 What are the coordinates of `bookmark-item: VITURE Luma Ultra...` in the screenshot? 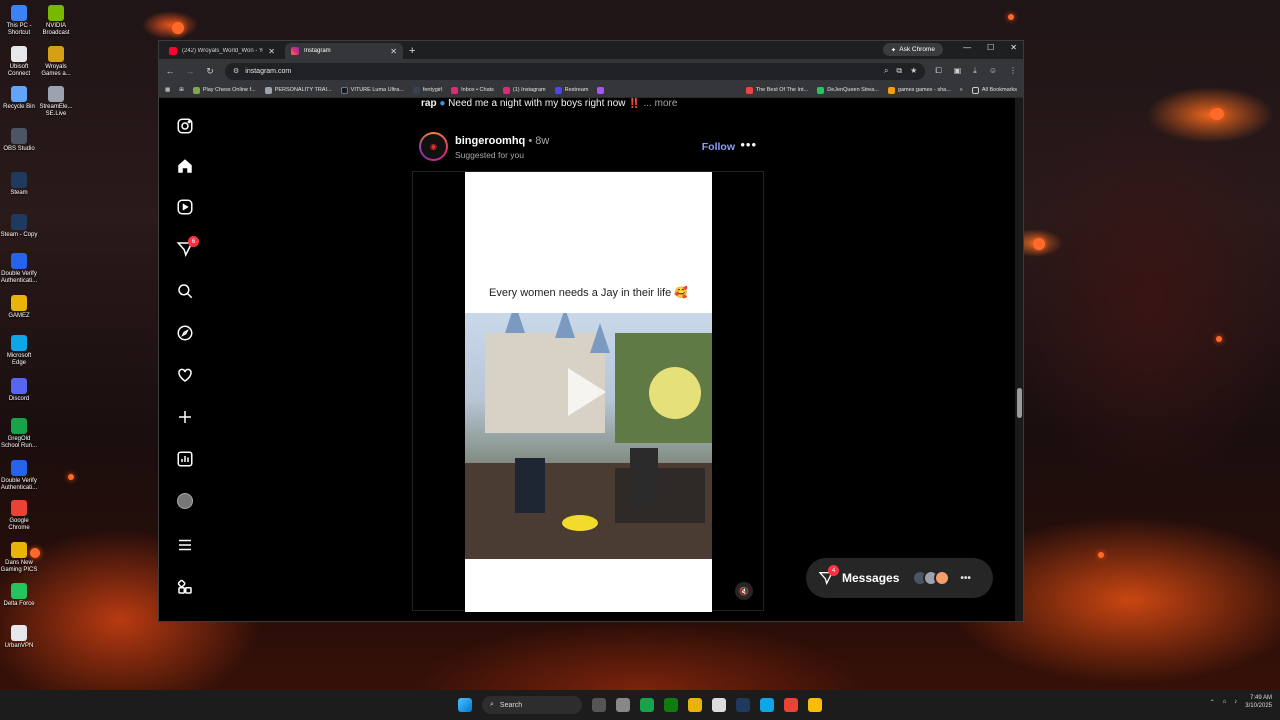 It's located at (372, 90).